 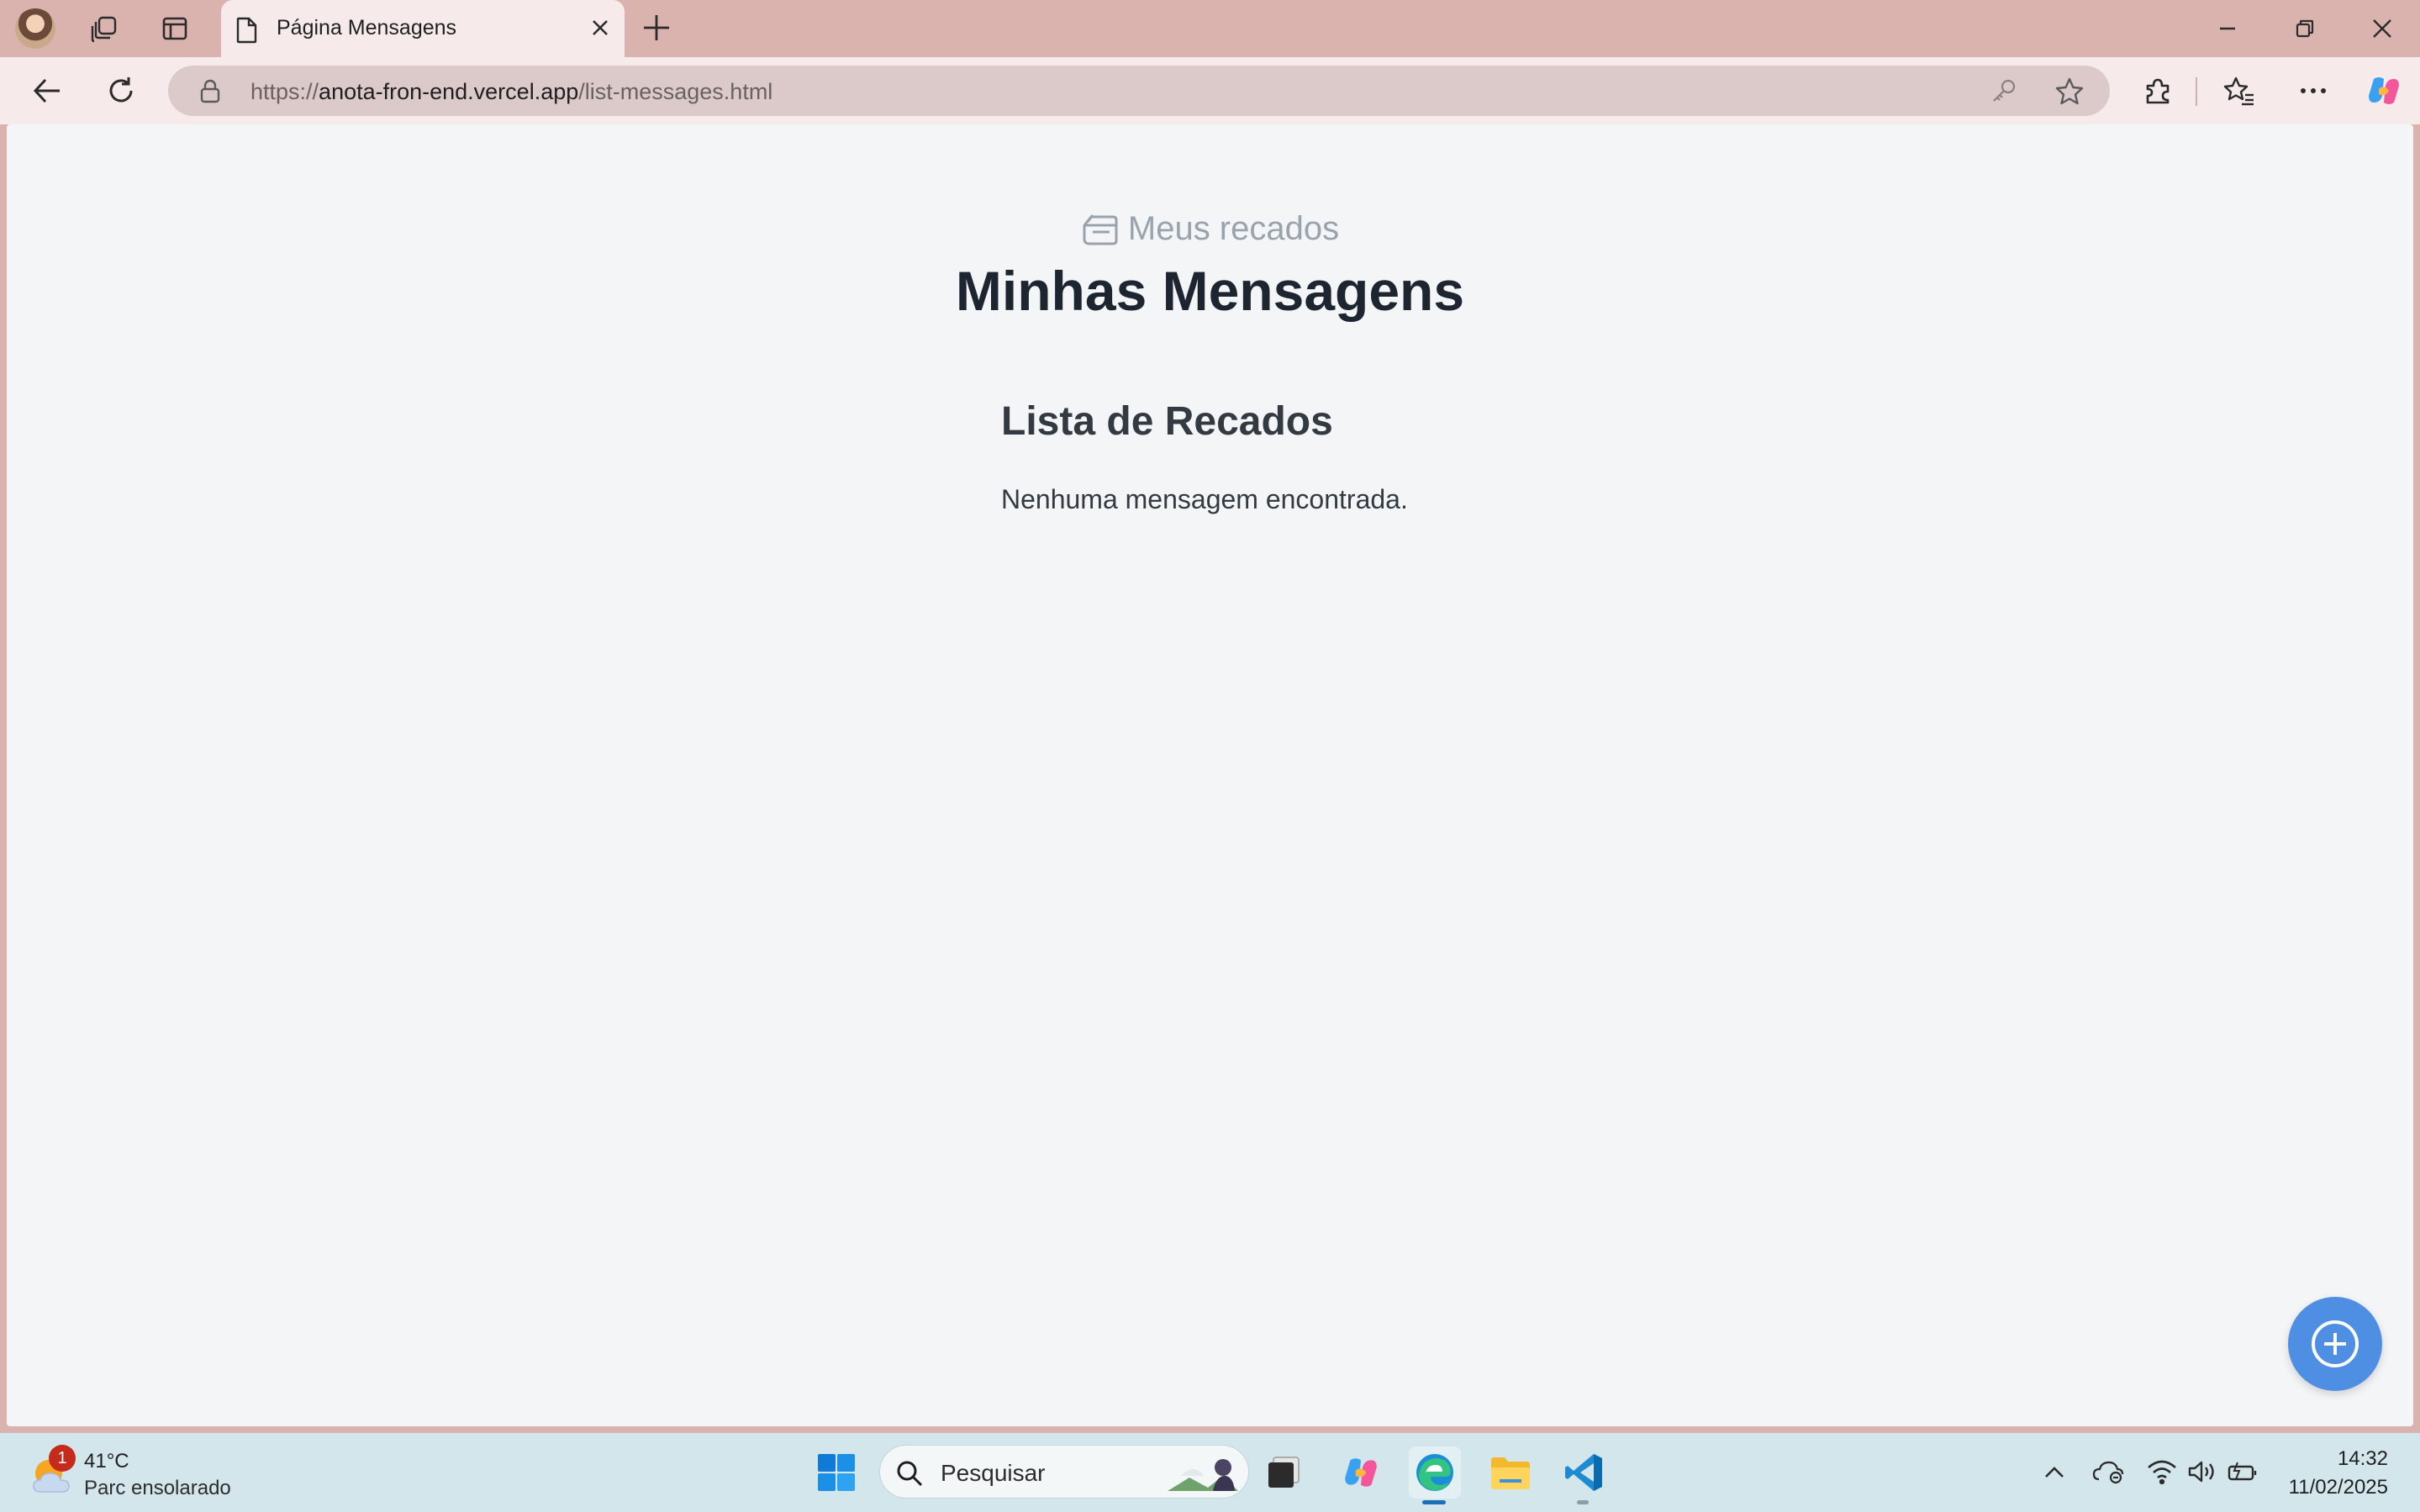 I want to click on url-host: anota-fron-end.vercel.app, so click(x=449, y=91).